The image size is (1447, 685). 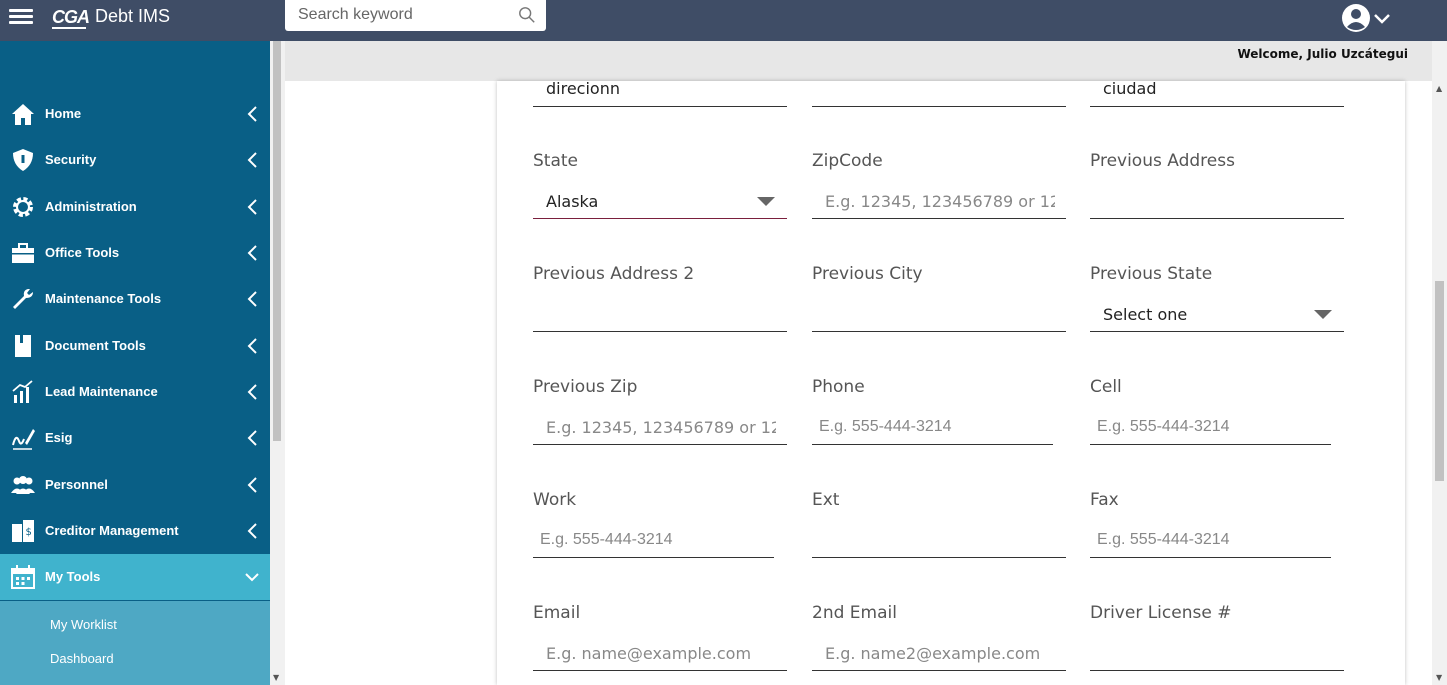 I want to click on sidebar-item-label: Esig, so click(x=59, y=437).